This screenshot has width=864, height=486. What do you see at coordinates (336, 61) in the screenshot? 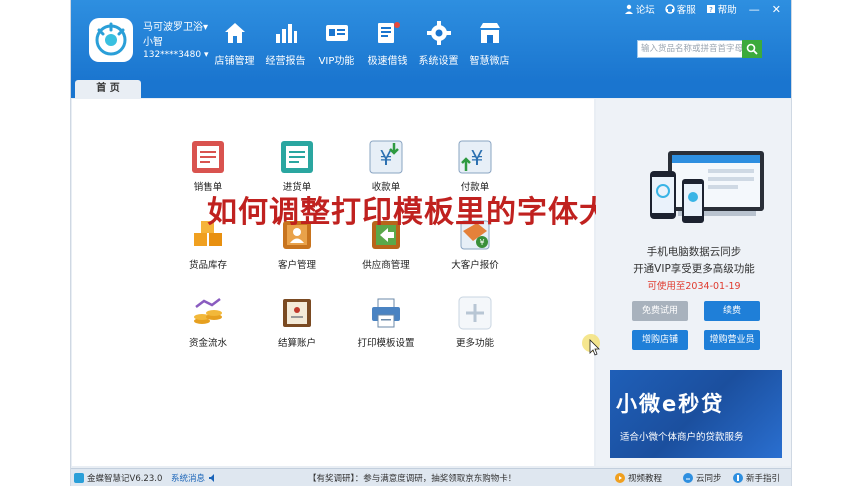
I see `nav-label: VIP功能` at bounding box center [336, 61].